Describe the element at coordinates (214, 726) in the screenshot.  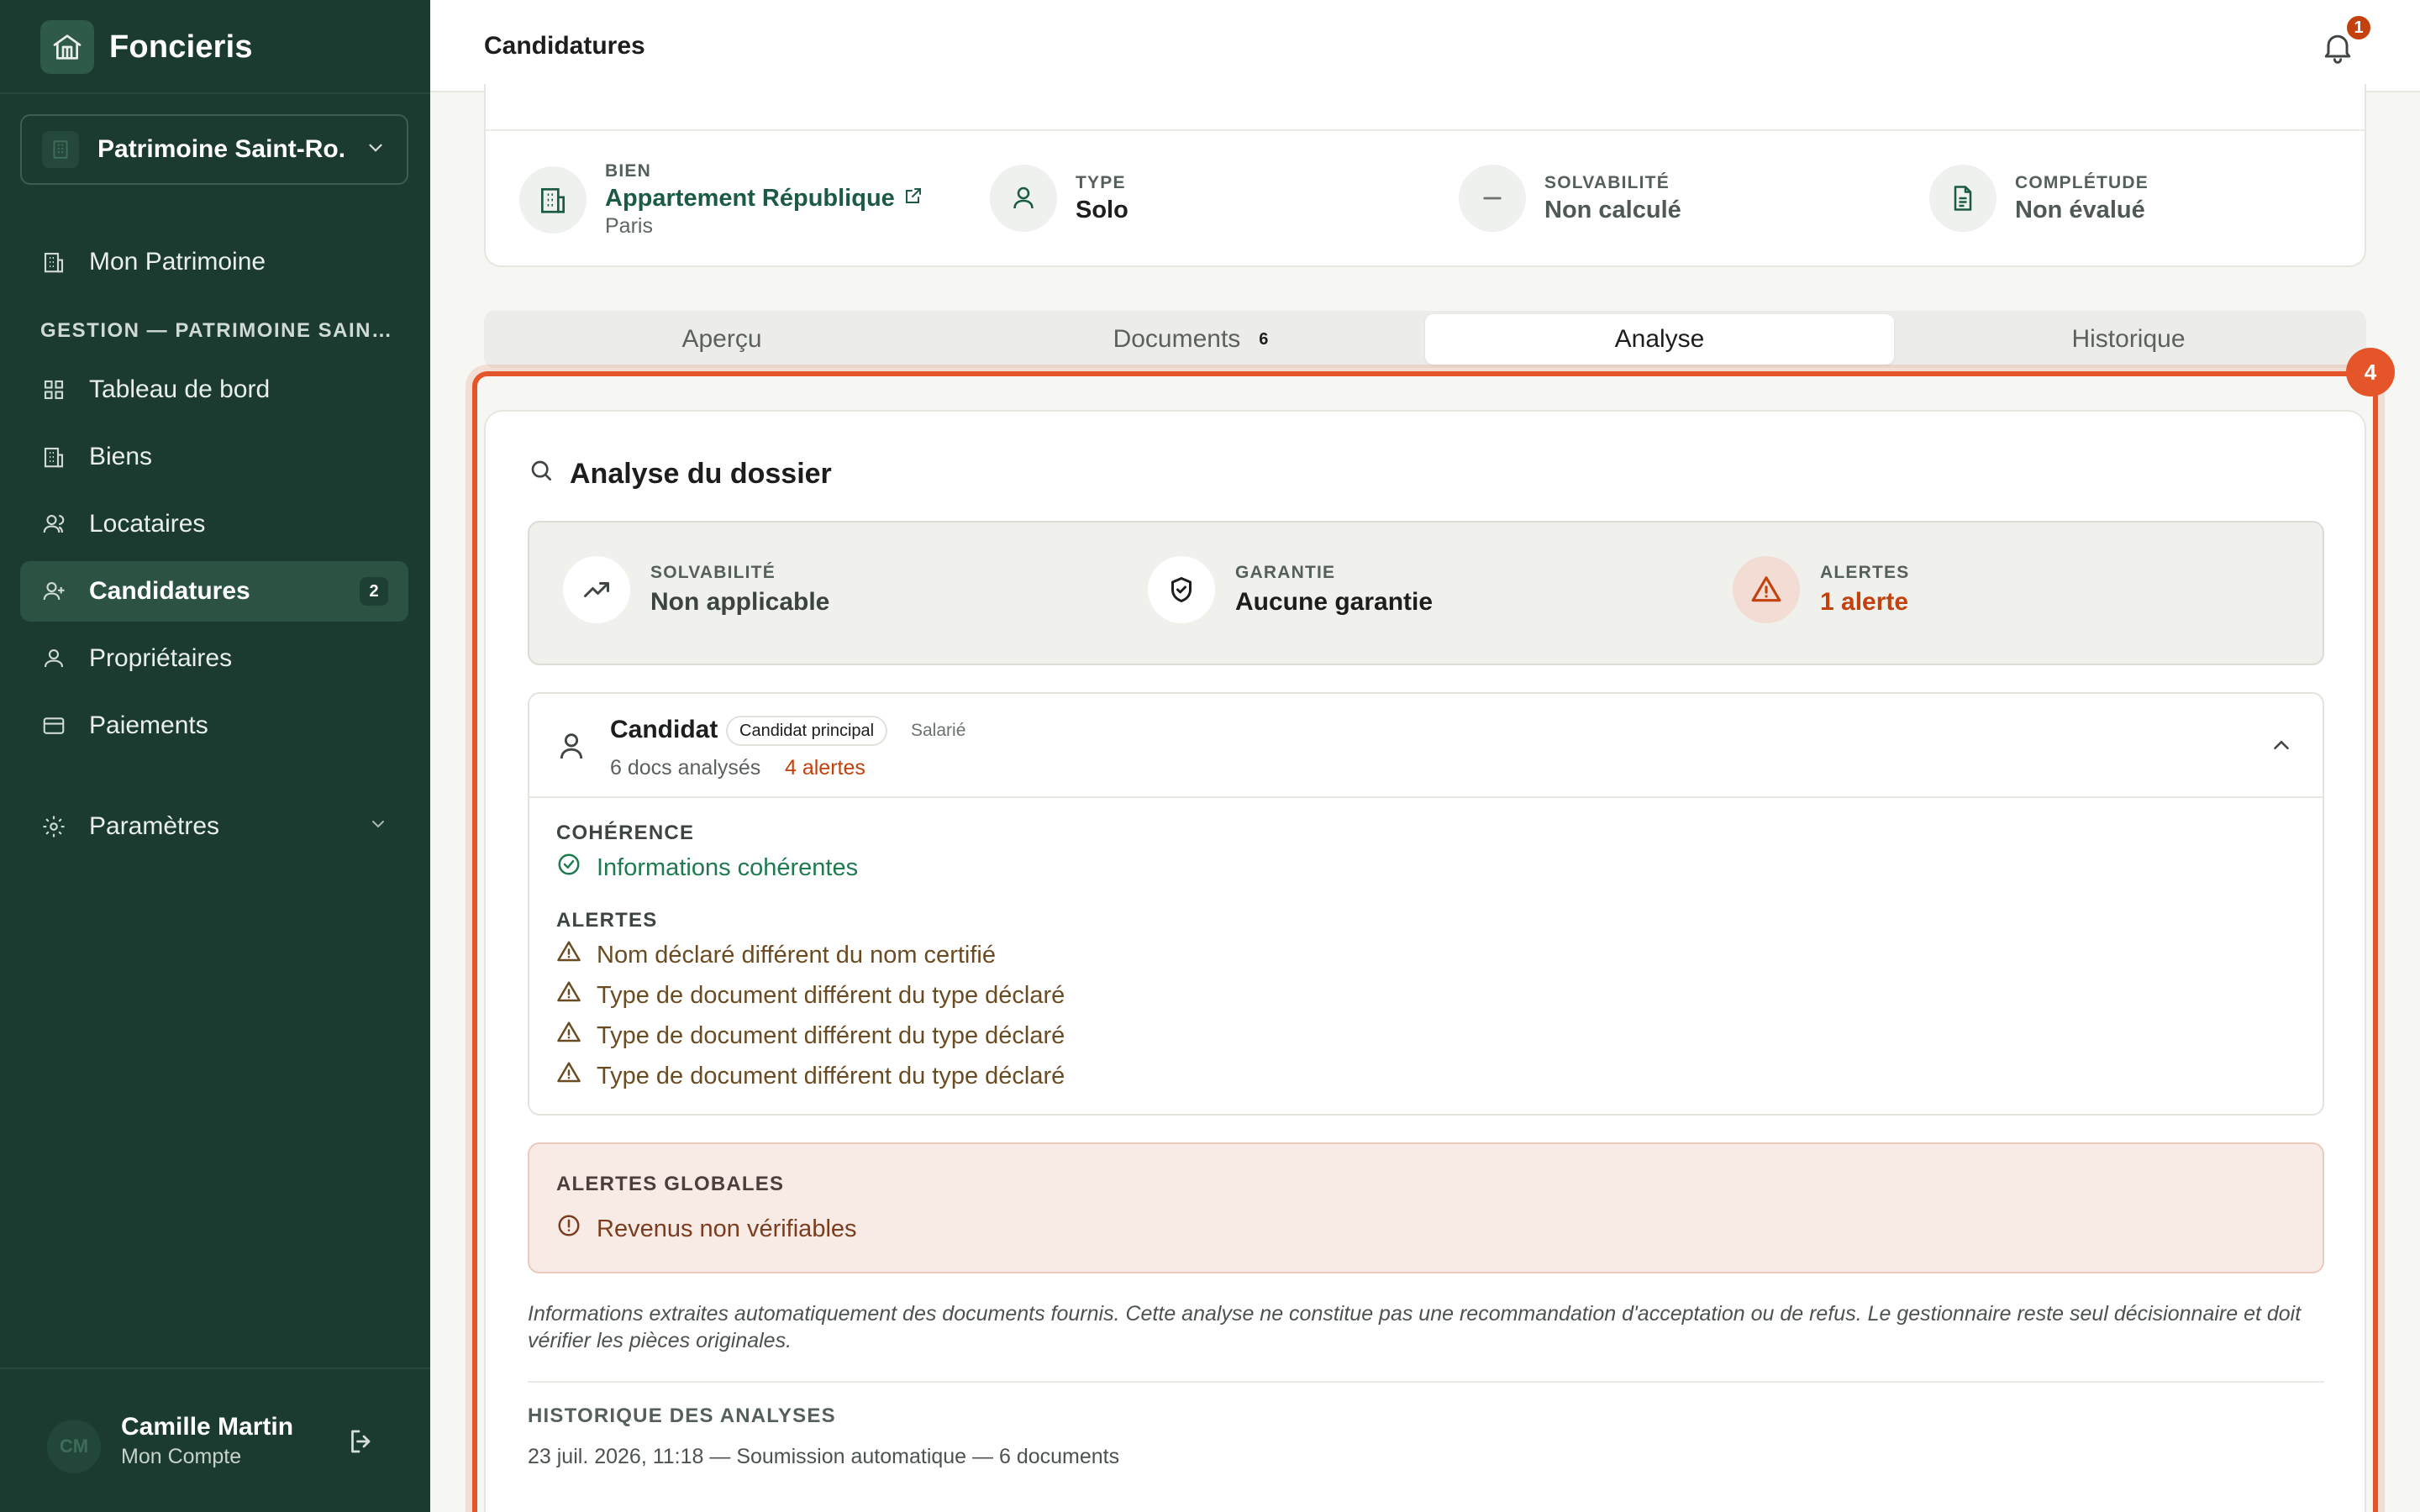
I see `sidebar-item-paiements: Paiements` at that location.